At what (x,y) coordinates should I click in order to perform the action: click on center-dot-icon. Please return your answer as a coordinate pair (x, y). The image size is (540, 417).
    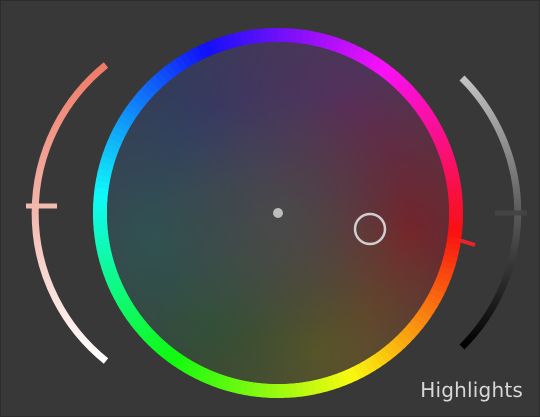
    Looking at the image, I should click on (278, 213).